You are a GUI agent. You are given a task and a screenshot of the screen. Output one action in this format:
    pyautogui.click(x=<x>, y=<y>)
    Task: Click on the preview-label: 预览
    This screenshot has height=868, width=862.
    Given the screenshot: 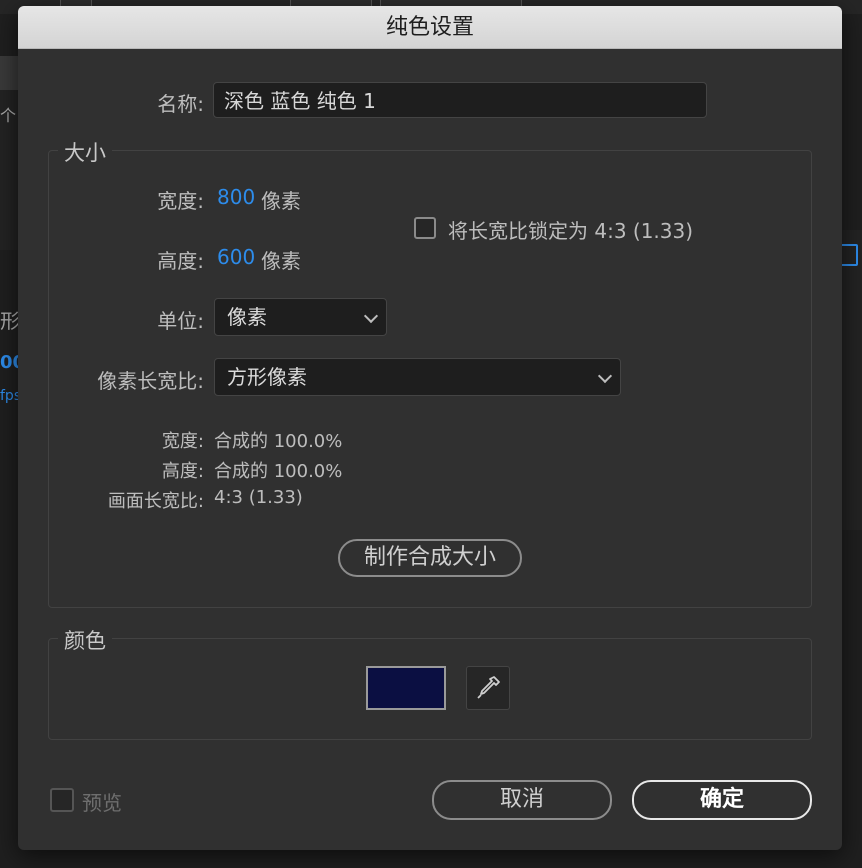 What is the action you would take?
    pyautogui.click(x=102, y=803)
    